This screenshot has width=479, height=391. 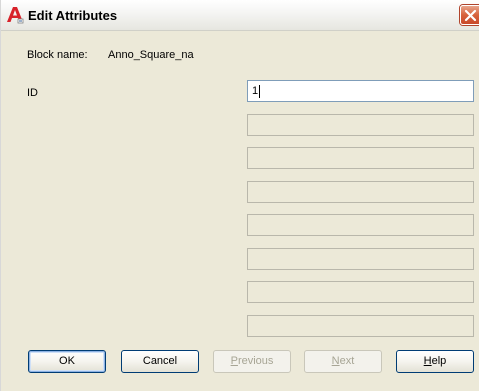 I want to click on close-x-icon, so click(x=470, y=15).